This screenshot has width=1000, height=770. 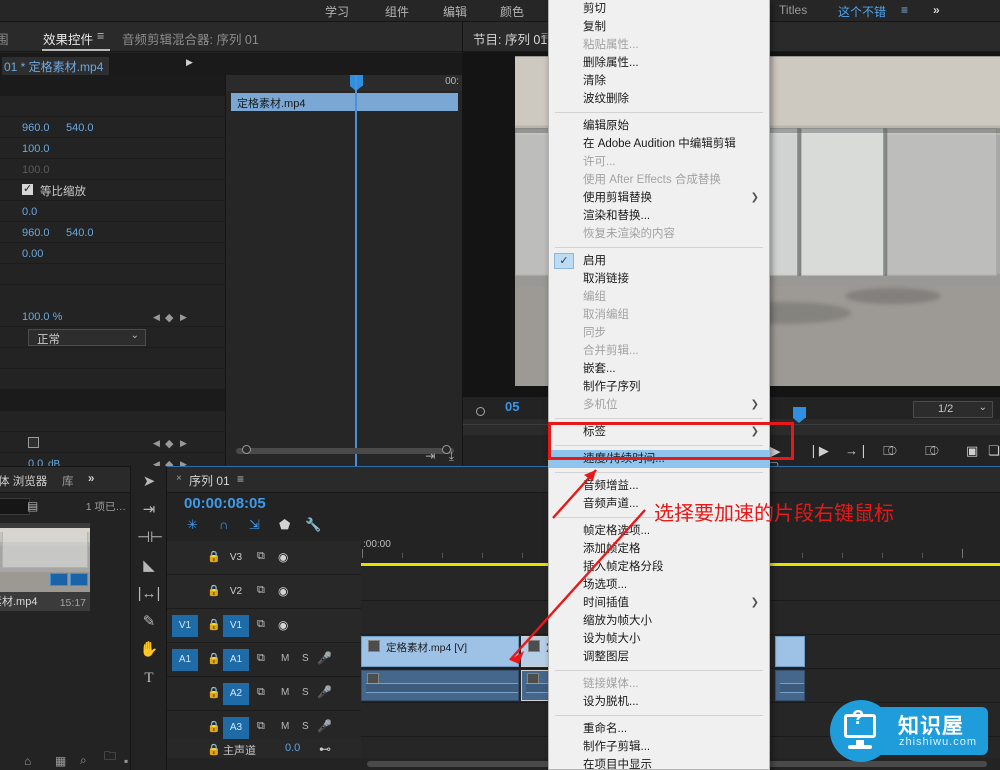 I want to click on folder-icon: 🗀, so click(x=110, y=757).